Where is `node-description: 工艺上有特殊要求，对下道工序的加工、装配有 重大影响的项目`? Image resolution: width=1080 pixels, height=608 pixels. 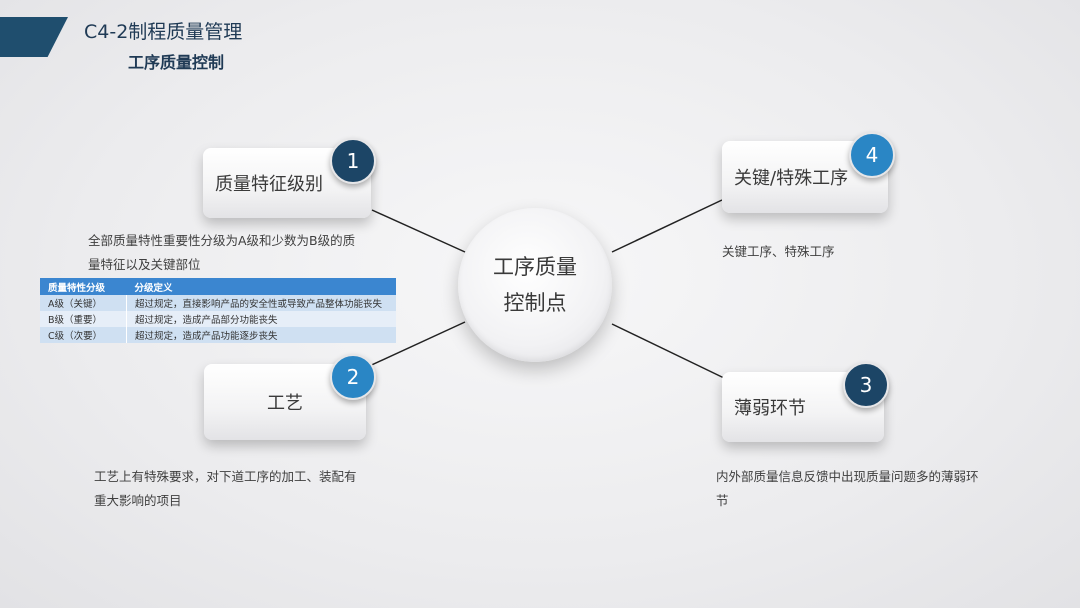 node-description: 工艺上有特殊要求，对下道工序的加工、装配有 重大影响的项目 is located at coordinates (225, 488).